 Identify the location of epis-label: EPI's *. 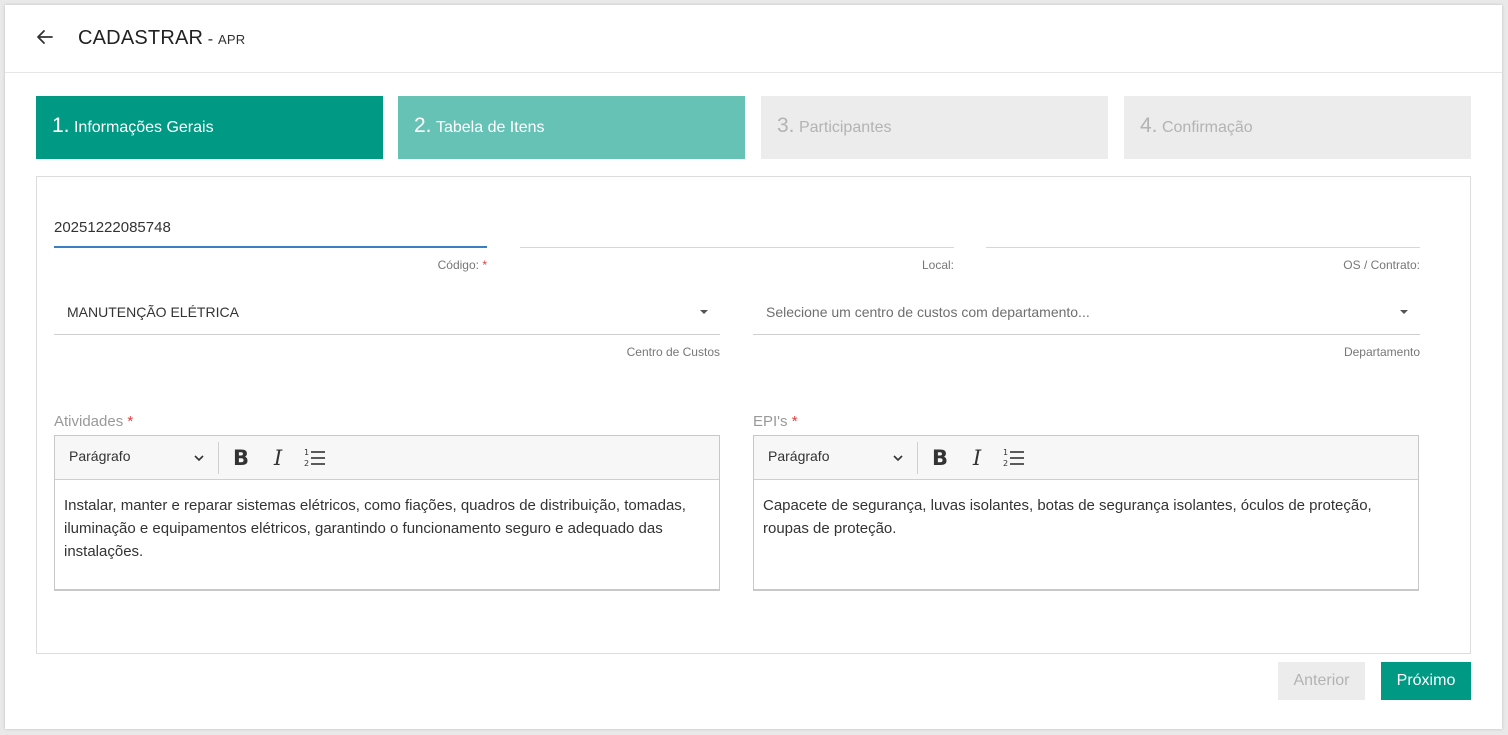
(775, 421).